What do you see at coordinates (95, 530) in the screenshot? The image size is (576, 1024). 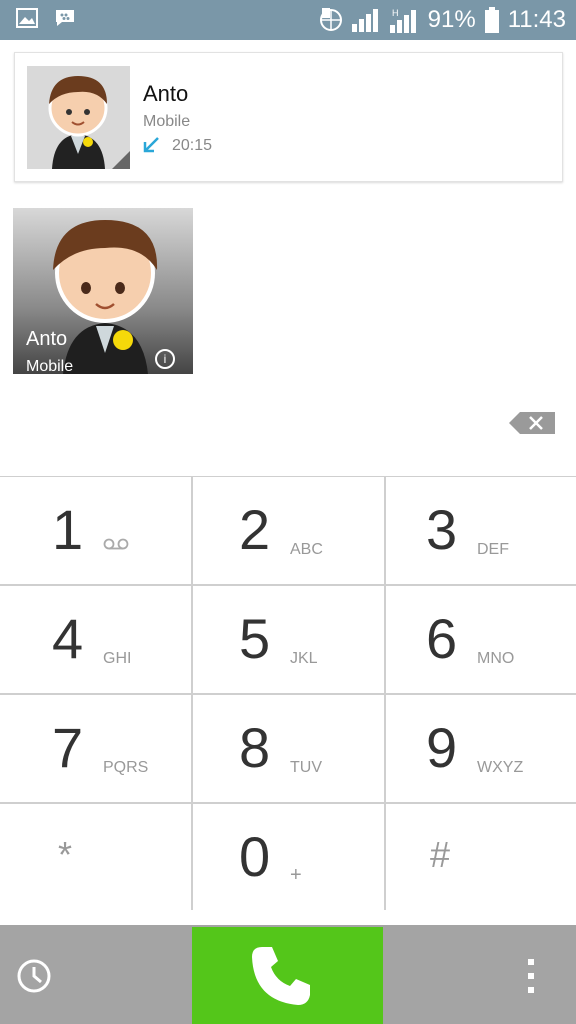 I see `dial-key-1: 1` at bounding box center [95, 530].